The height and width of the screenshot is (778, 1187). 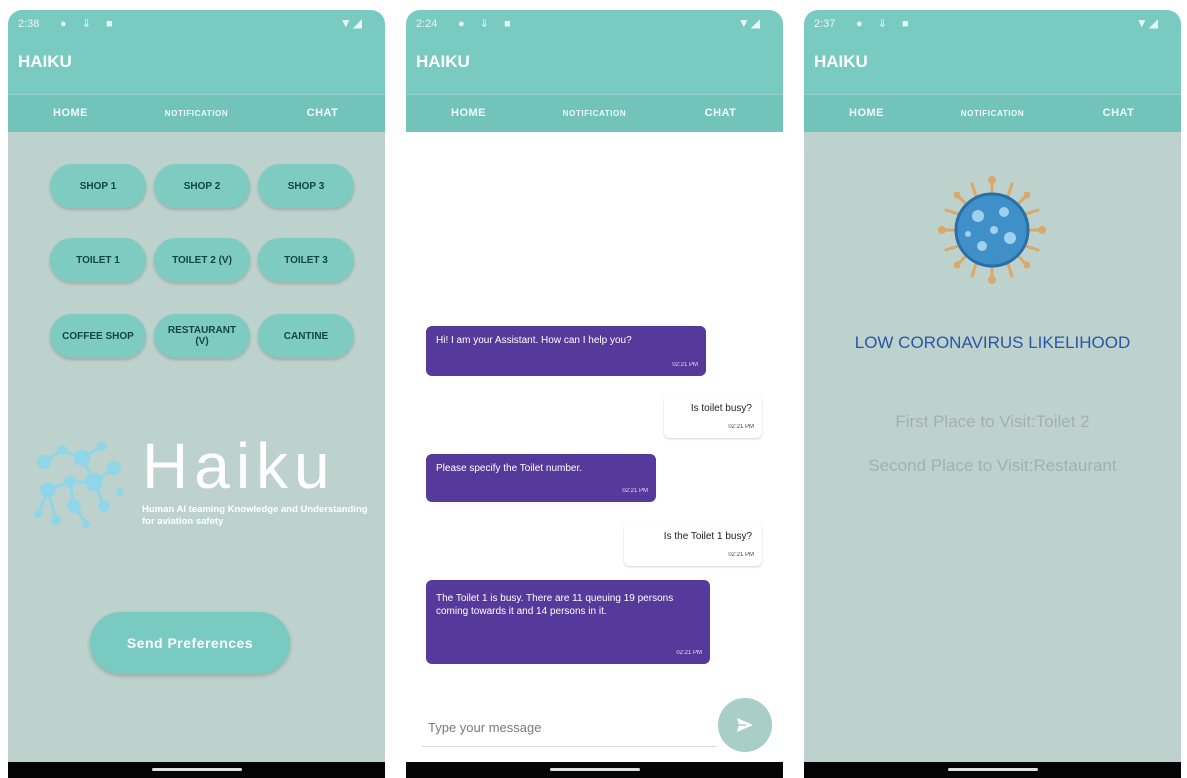 What do you see at coordinates (202, 186) in the screenshot?
I see `place-button-shop-2: SHOP 2` at bounding box center [202, 186].